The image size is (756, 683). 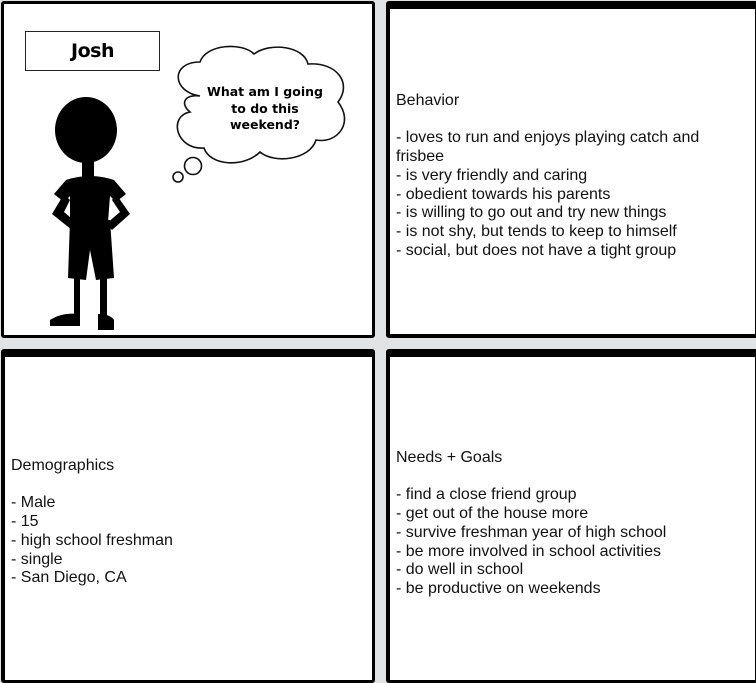 I want to click on needs-goals-item: - do well in school, so click(x=460, y=570).